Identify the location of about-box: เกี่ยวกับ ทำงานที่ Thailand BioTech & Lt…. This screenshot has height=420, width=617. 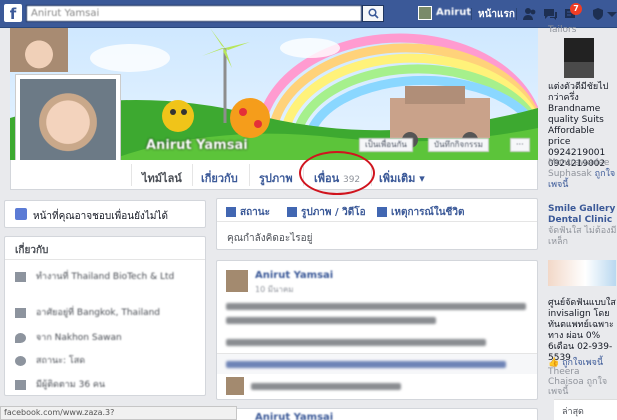
(105, 316).